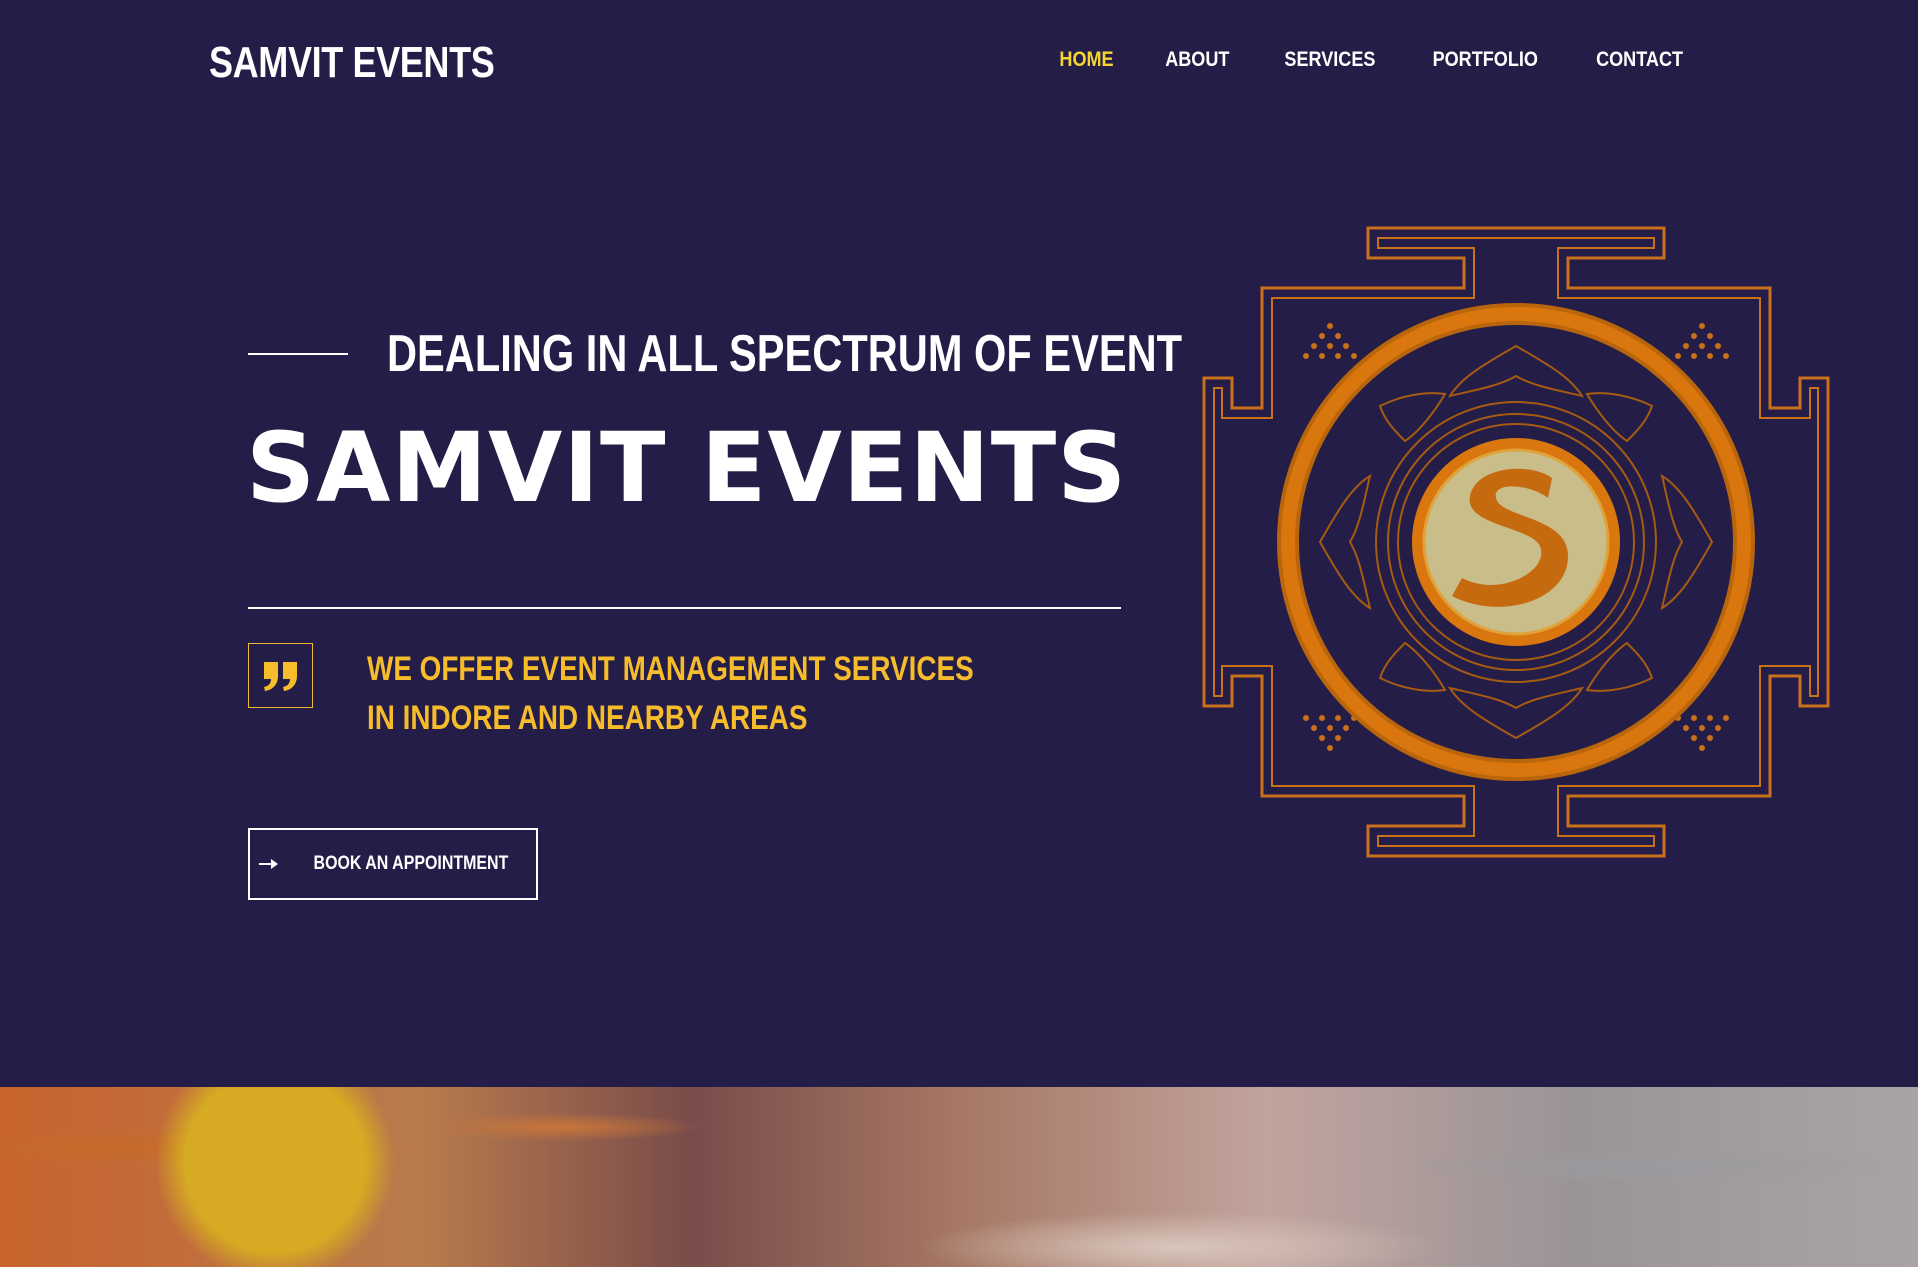 Image resolution: width=1918 pixels, height=1267 pixels. Describe the element at coordinates (1330, 341) in the screenshot. I see `corner-ornament-tl` at that location.